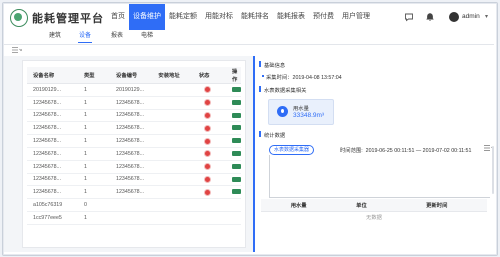  What do you see at coordinates (436, 205) in the screenshot?
I see `col-update-time: 更新时间` at bounding box center [436, 205].